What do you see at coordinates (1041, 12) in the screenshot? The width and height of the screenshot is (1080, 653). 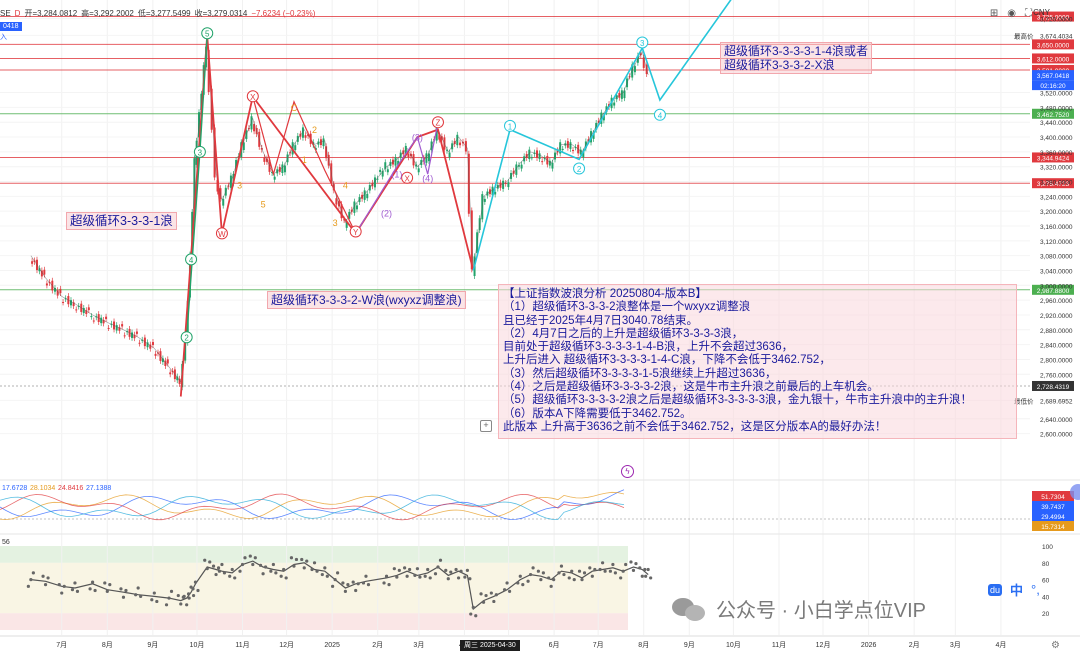 I see `currency-label: CNY` at bounding box center [1041, 12].